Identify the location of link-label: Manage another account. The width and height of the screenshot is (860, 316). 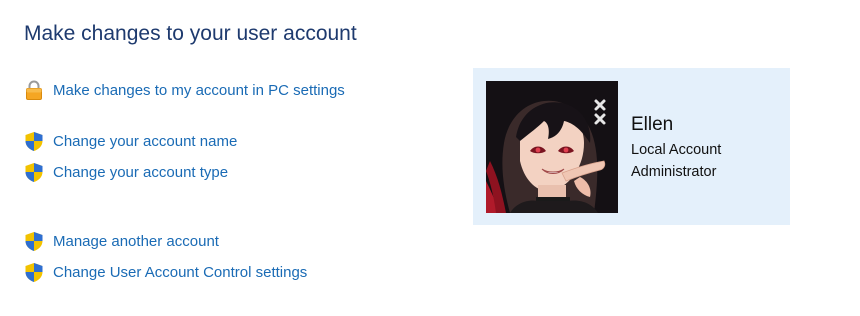
(136, 241).